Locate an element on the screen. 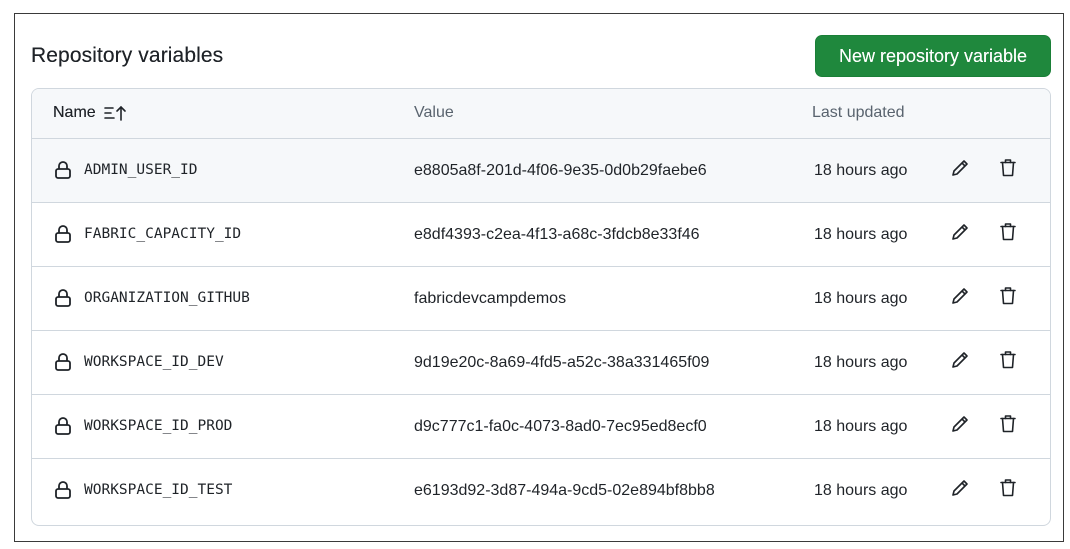 This screenshot has width=1070, height=549. variable-value: e8df4393-c2ea-4f13-a68c-3fdcb8e33f46 is located at coordinates (557, 234).